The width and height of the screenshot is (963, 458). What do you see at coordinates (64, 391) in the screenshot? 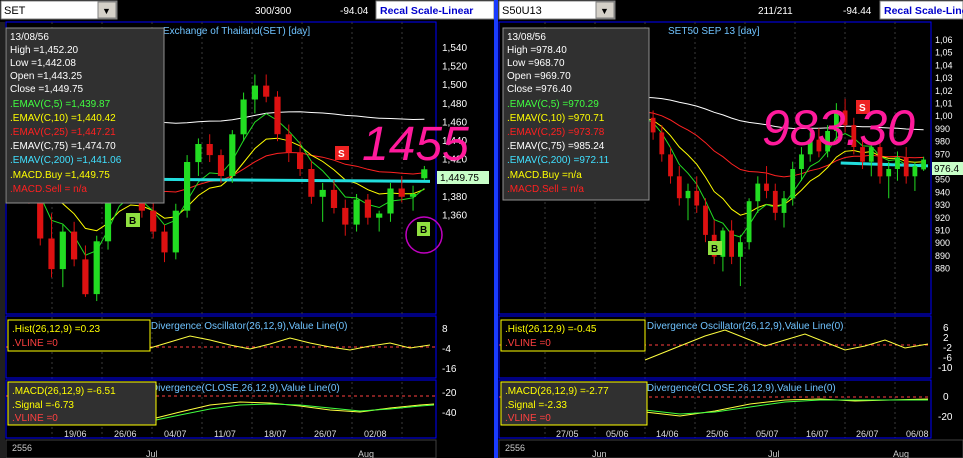
I see `left-macd-label: .MACD(26,12,9) =-6.51` at bounding box center [64, 391].